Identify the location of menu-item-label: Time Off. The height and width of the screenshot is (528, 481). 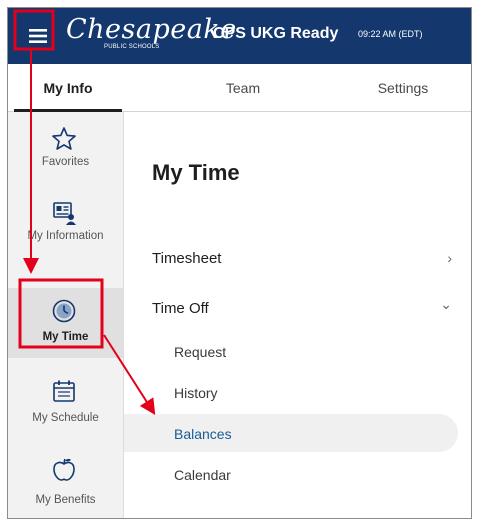
(180, 308).